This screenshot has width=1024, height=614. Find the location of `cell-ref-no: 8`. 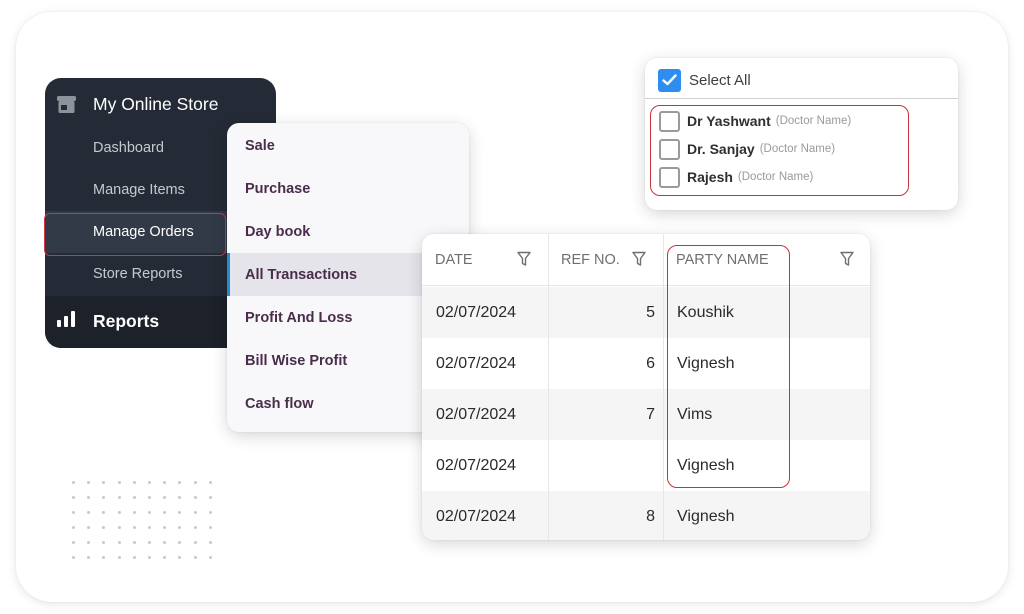

cell-ref-no: 8 is located at coordinates (650, 516).